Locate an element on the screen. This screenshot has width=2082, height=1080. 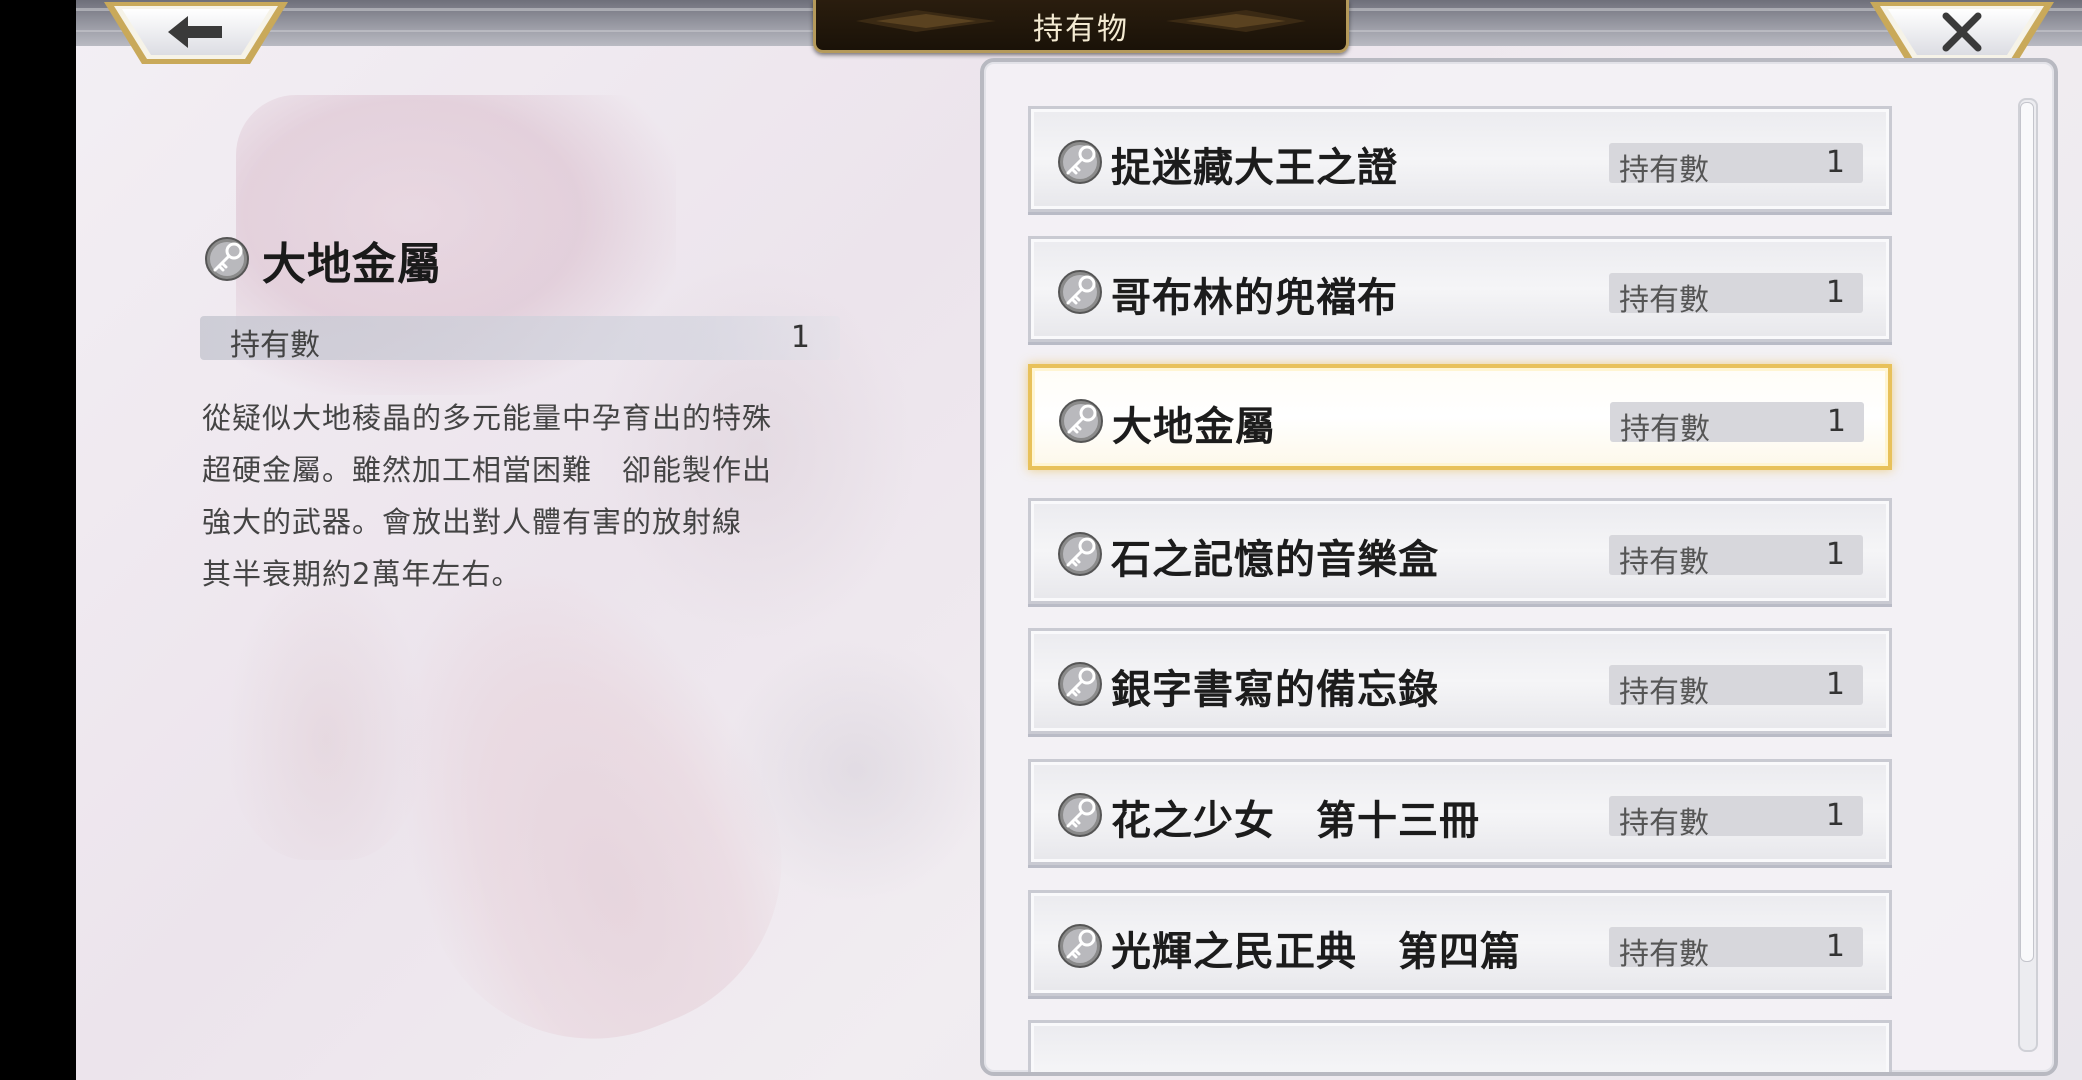
list-item: 光輝之民正典 第四篇 持有數 1 is located at coordinates (1460, 943).